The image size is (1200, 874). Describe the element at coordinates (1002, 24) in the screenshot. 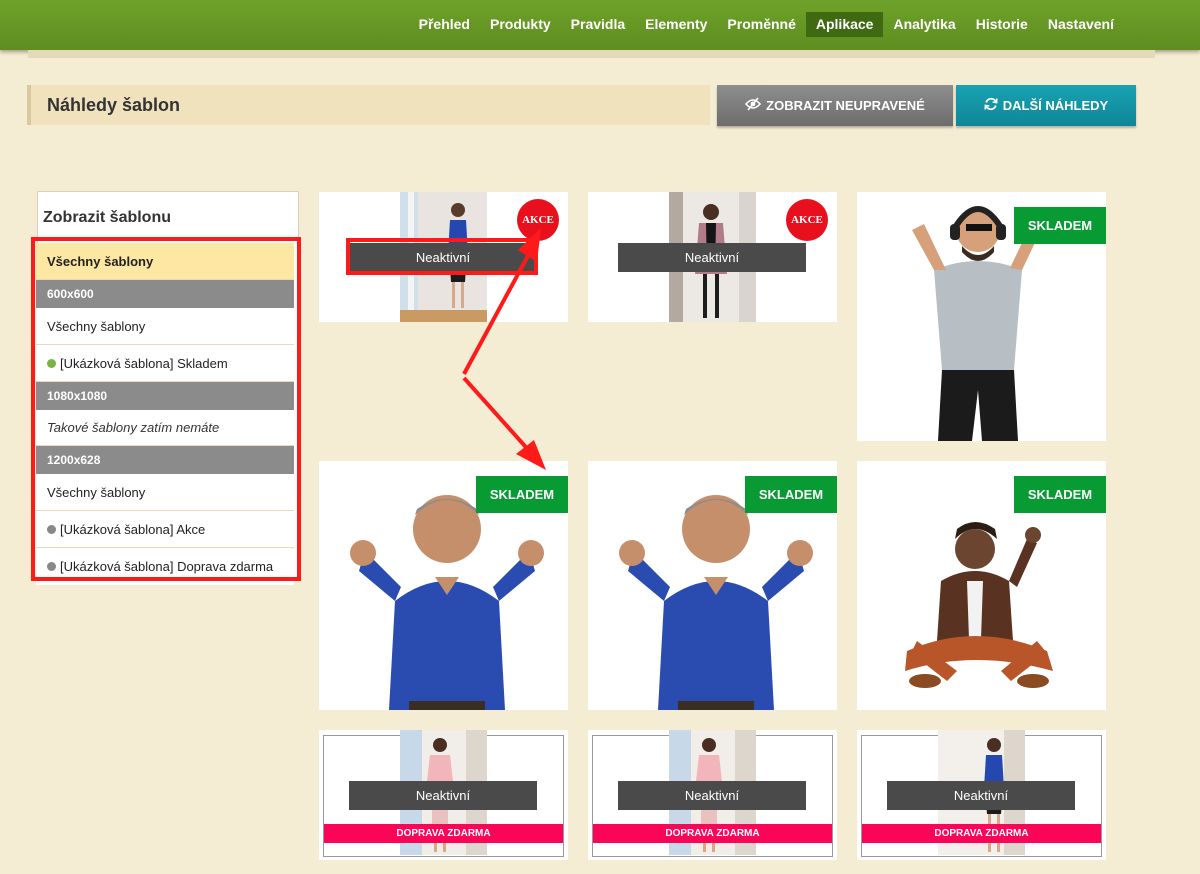

I see `nav-item-historie: Historie` at that location.